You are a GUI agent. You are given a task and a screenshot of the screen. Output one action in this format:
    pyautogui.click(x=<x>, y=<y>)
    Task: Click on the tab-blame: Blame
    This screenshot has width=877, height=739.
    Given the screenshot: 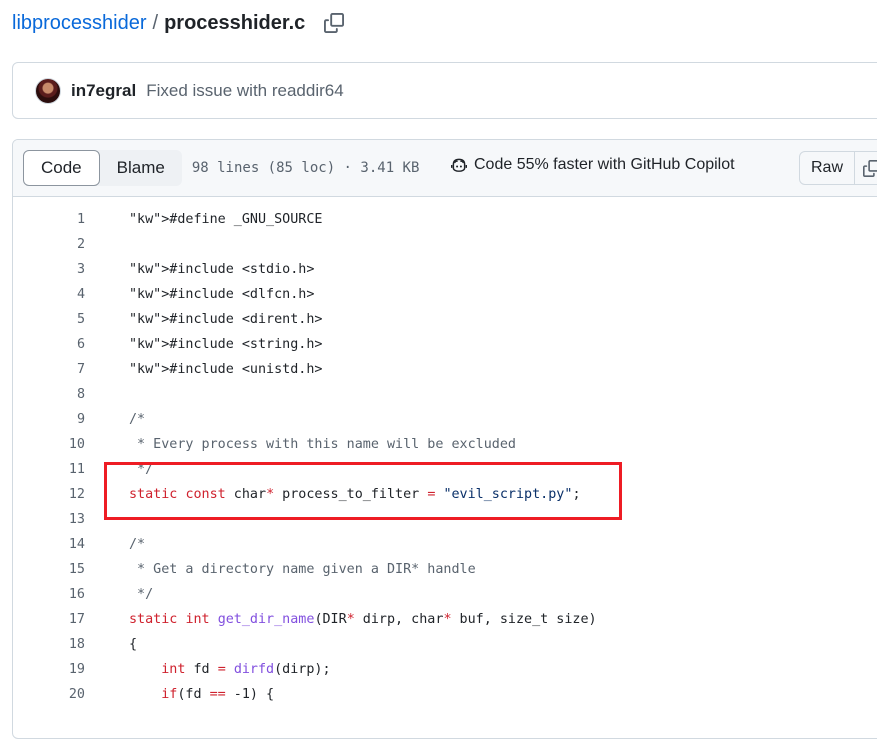 What is the action you would take?
    pyautogui.click(x=141, y=168)
    